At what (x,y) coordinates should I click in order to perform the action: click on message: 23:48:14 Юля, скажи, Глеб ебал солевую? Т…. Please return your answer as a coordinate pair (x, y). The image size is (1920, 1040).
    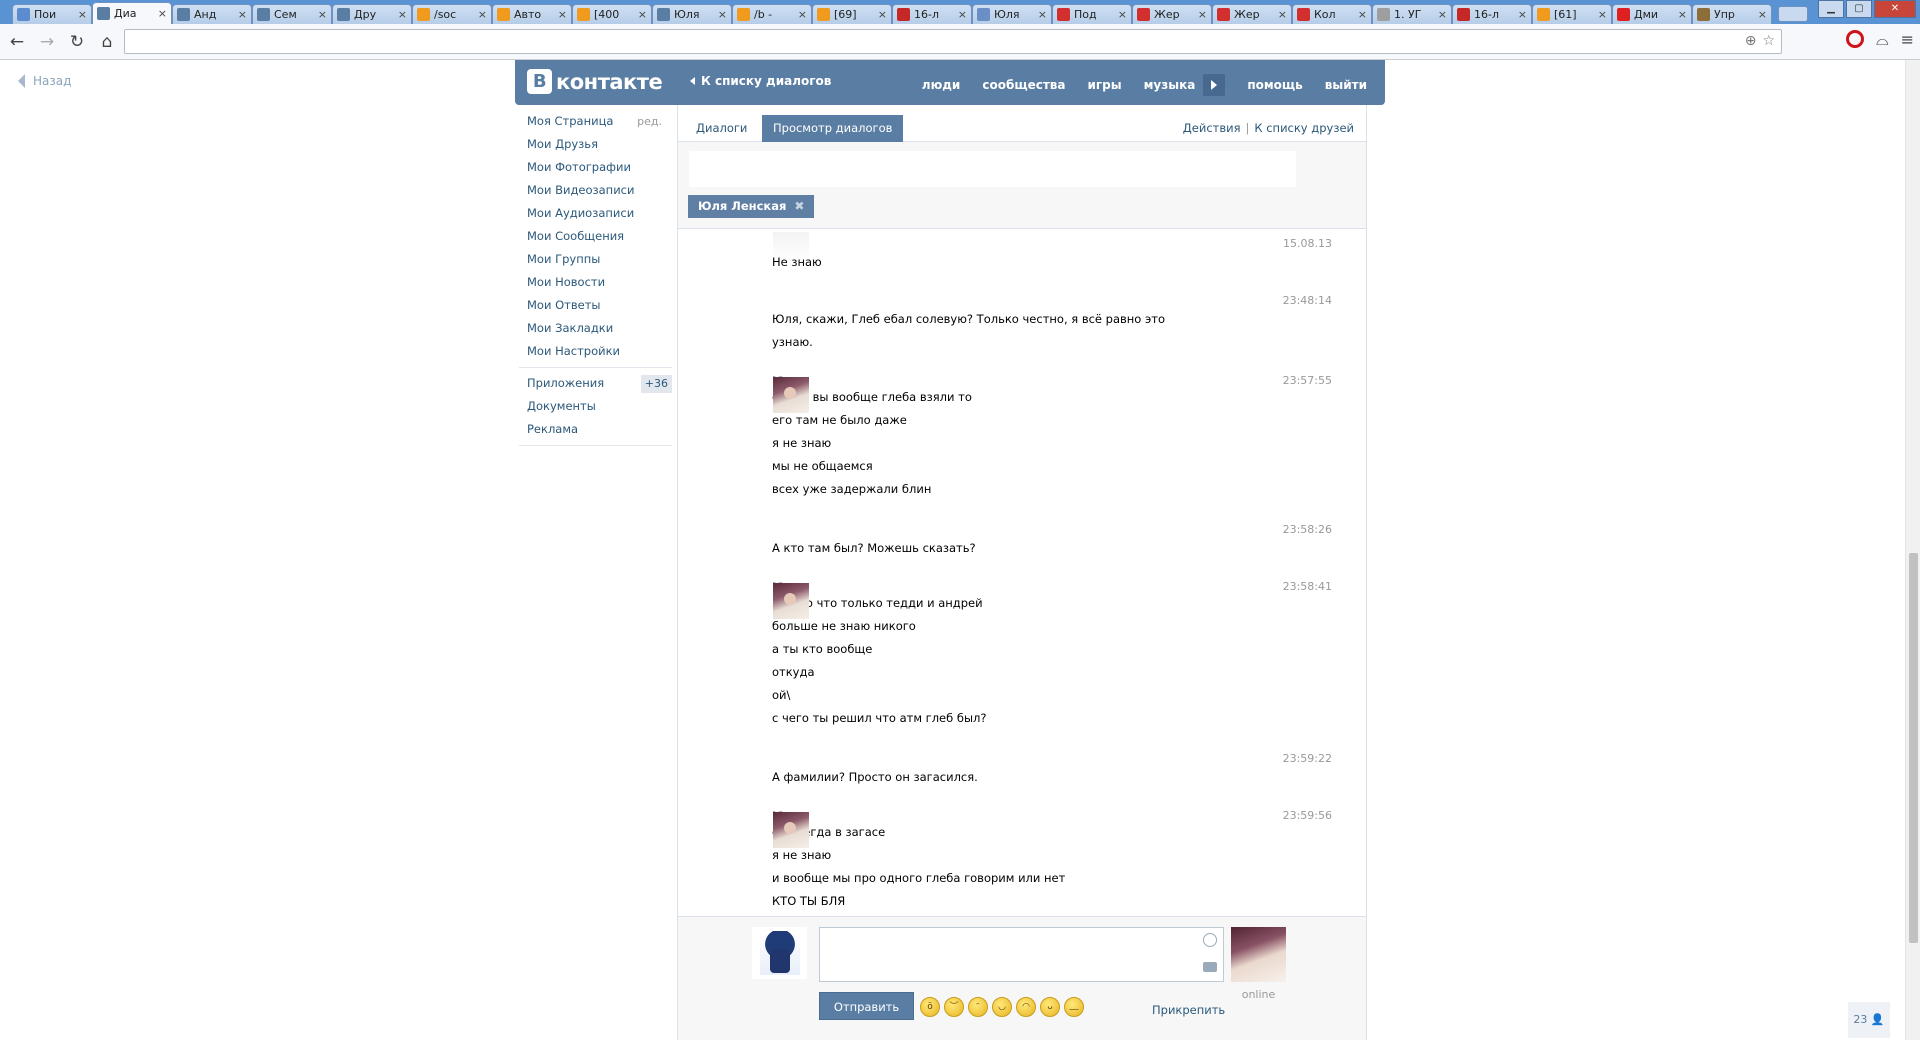
    Looking at the image, I should click on (1052, 322).